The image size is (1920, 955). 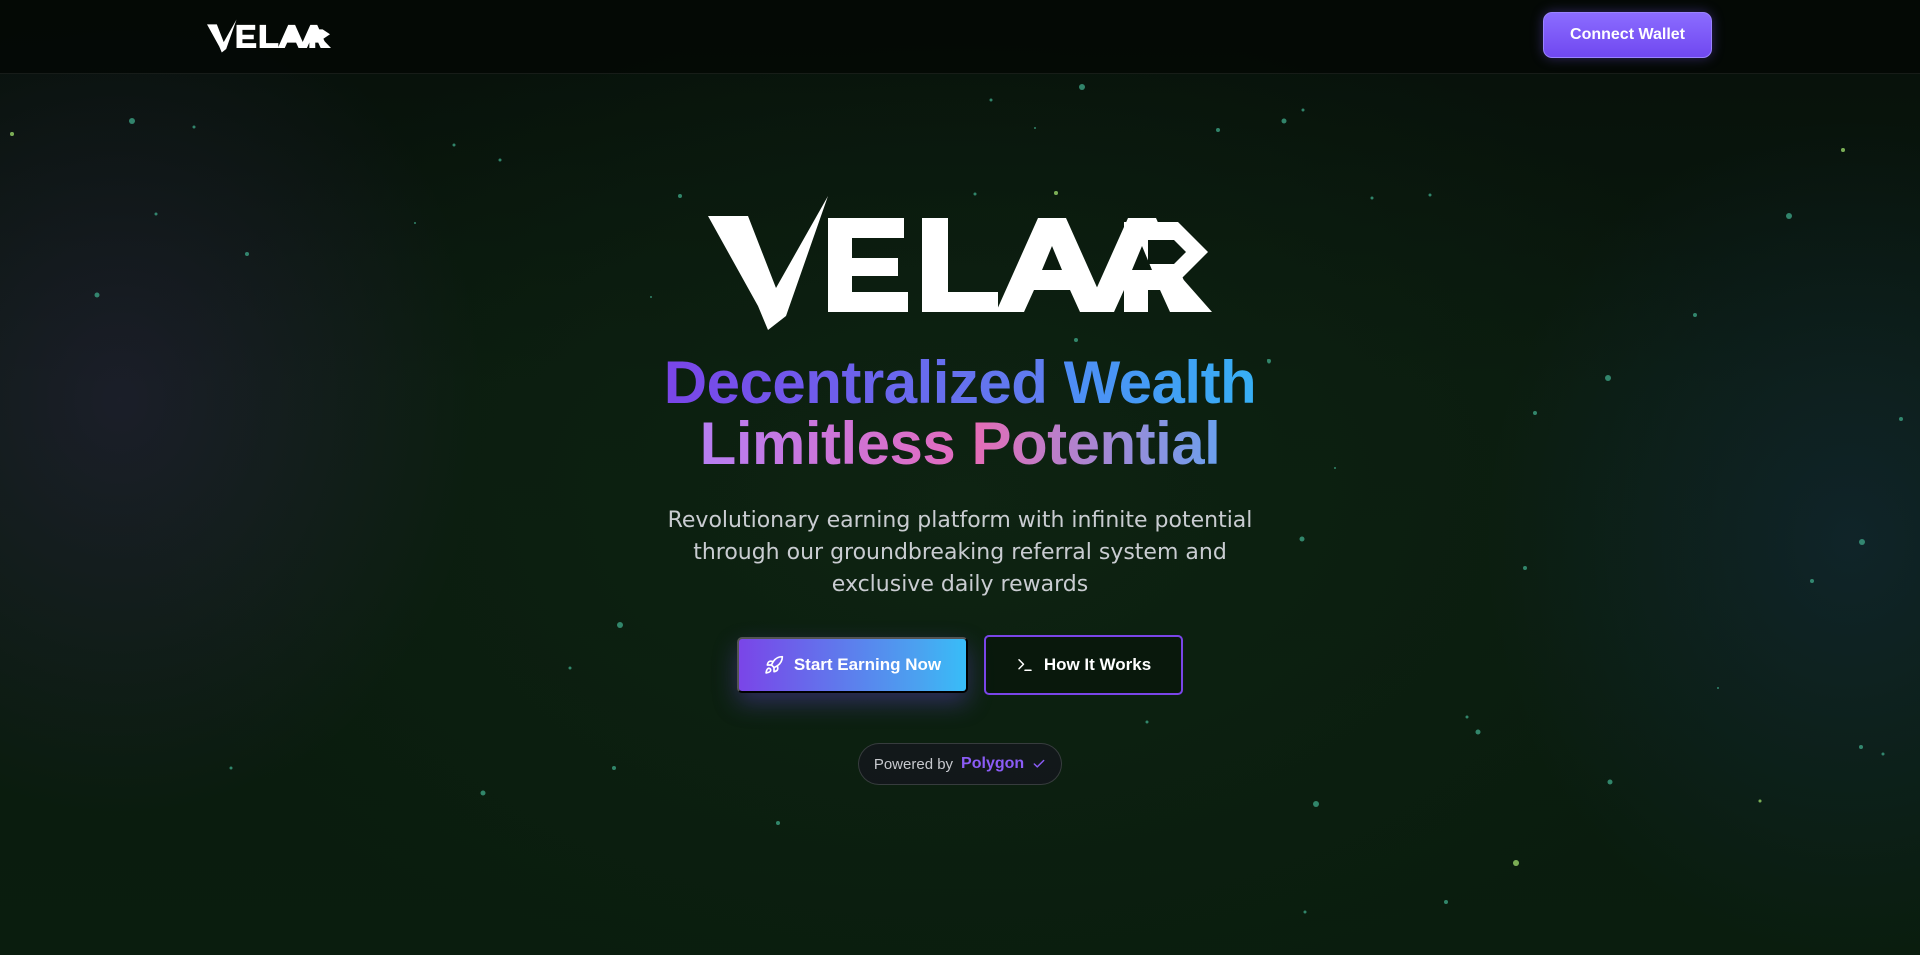 I want to click on polygon-brand-name: Polygon, so click(x=993, y=763).